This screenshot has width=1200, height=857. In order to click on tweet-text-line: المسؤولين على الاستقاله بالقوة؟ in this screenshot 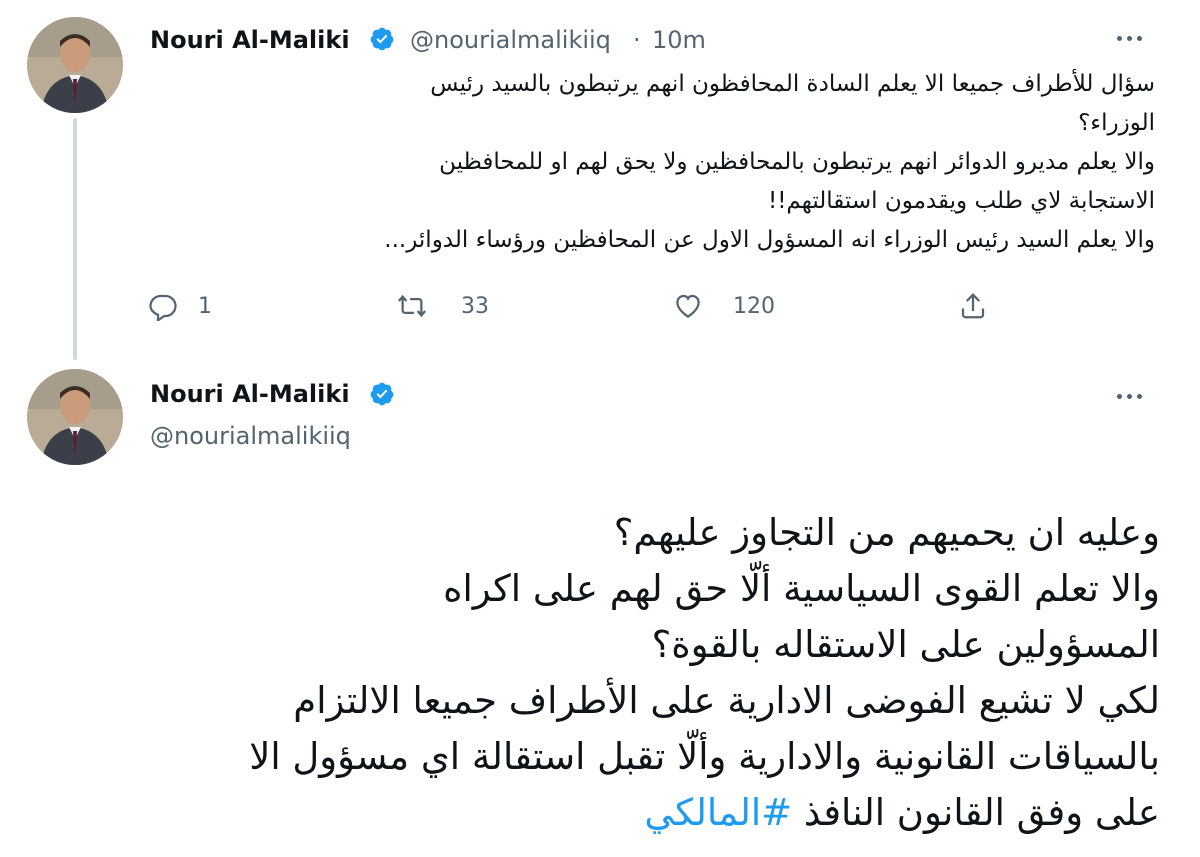, I will do `click(905, 644)`.